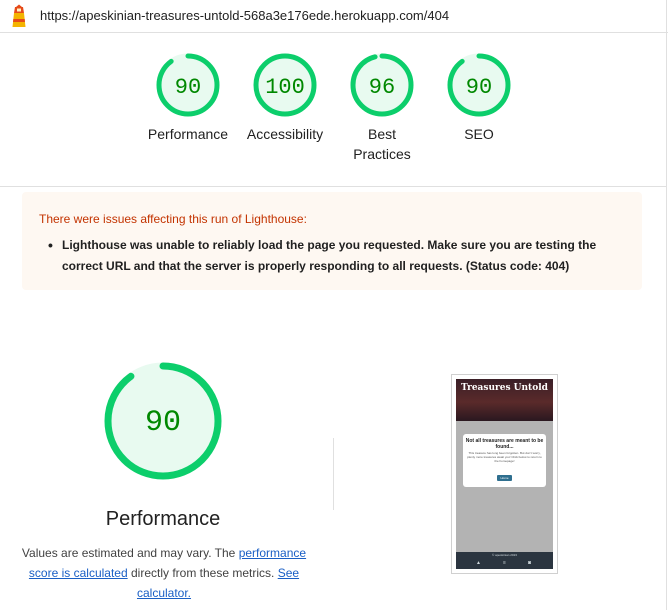 This screenshot has height=610, width=668. I want to click on gauge-2: 96 Best Practices, so click(382, 108).